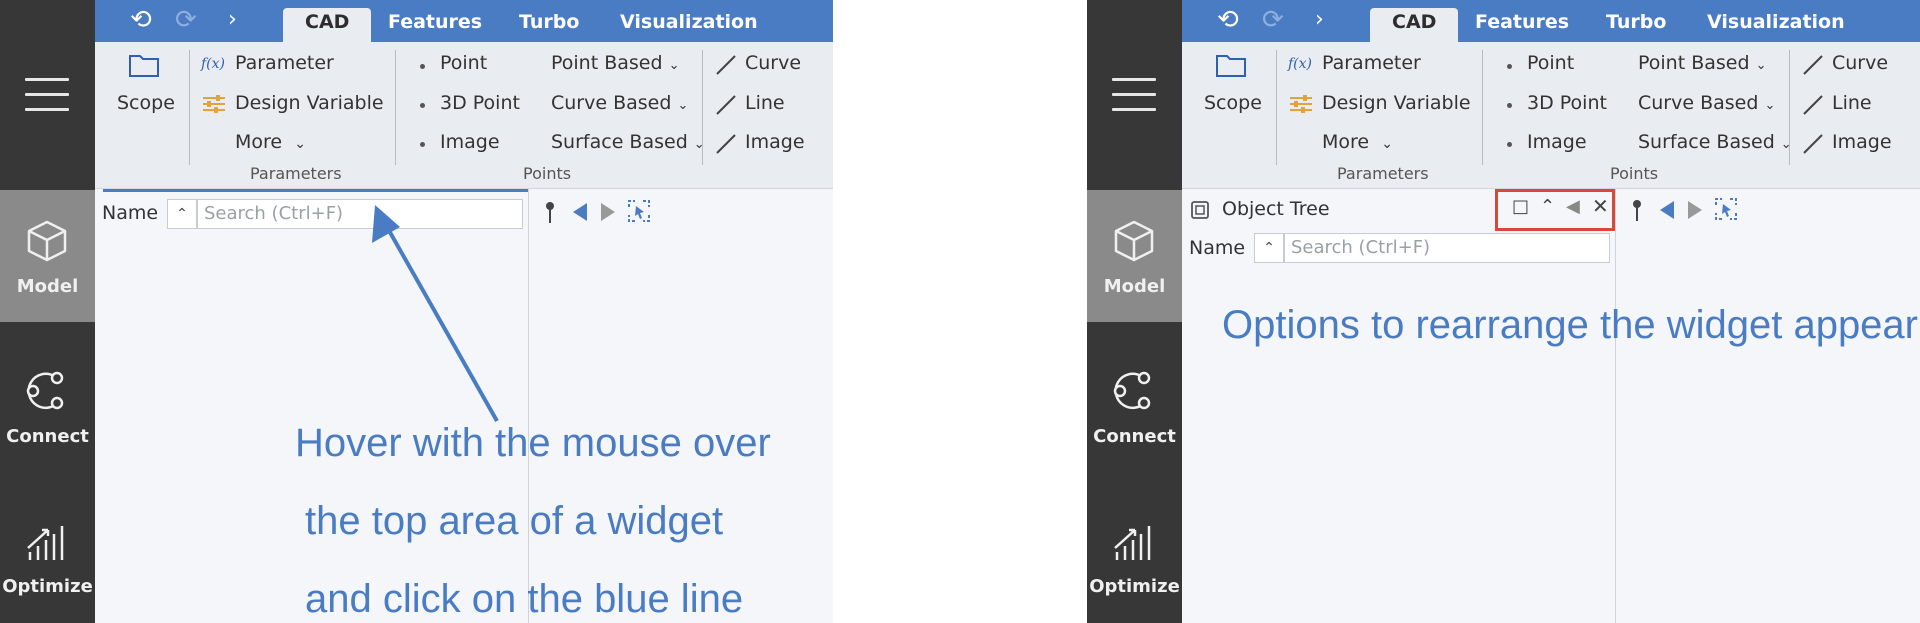 The image size is (1920, 623). I want to click on collapse-up-icon: ⌃, so click(1547, 206).